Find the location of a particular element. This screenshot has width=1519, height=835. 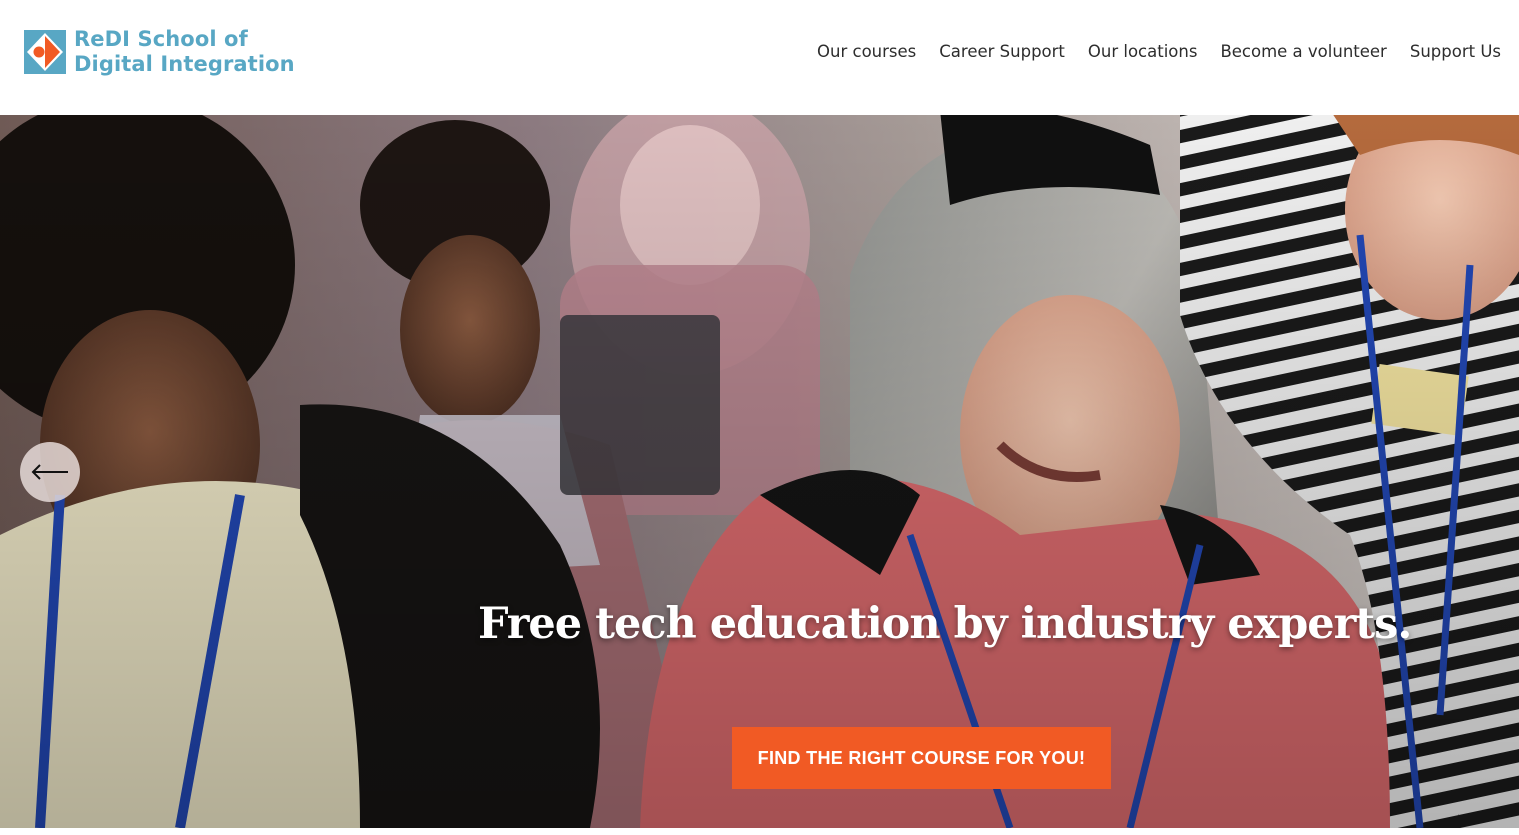

nav-become-volunteer: Become a volunteer is located at coordinates (1303, 52).